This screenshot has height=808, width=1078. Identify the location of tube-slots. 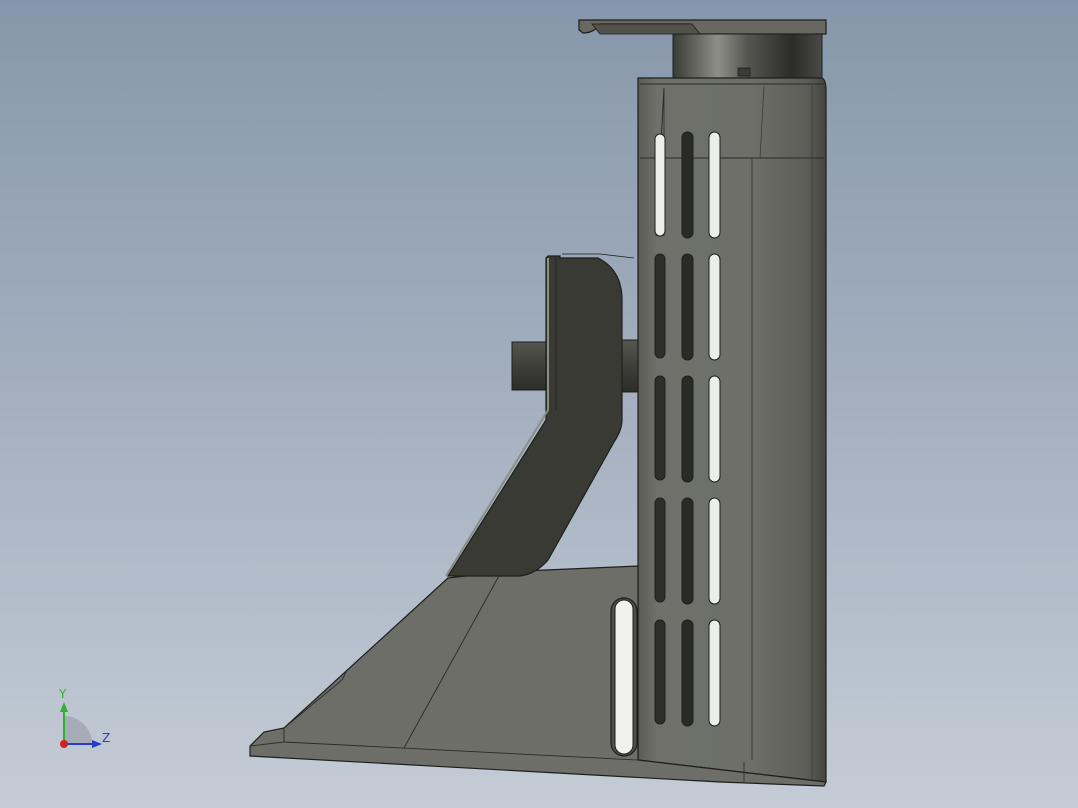
(687, 429).